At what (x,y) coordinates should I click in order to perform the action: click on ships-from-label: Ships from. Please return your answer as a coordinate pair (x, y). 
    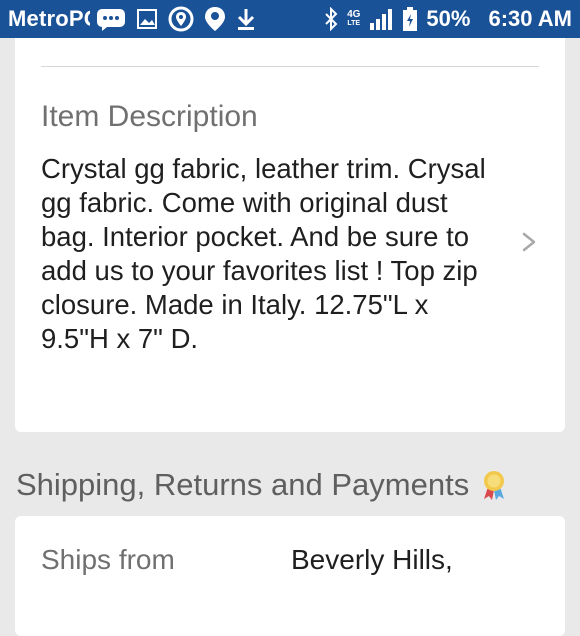
    Looking at the image, I should click on (108, 559).